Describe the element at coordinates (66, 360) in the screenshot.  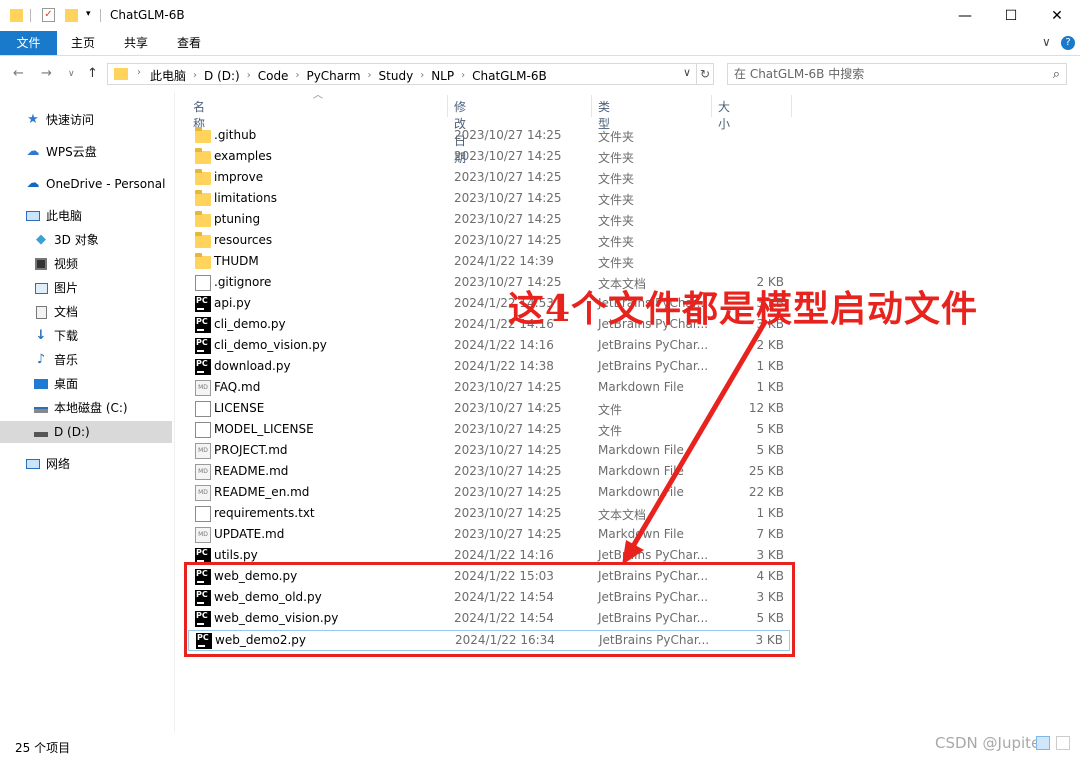
I see `nav-item-label: 音乐` at that location.